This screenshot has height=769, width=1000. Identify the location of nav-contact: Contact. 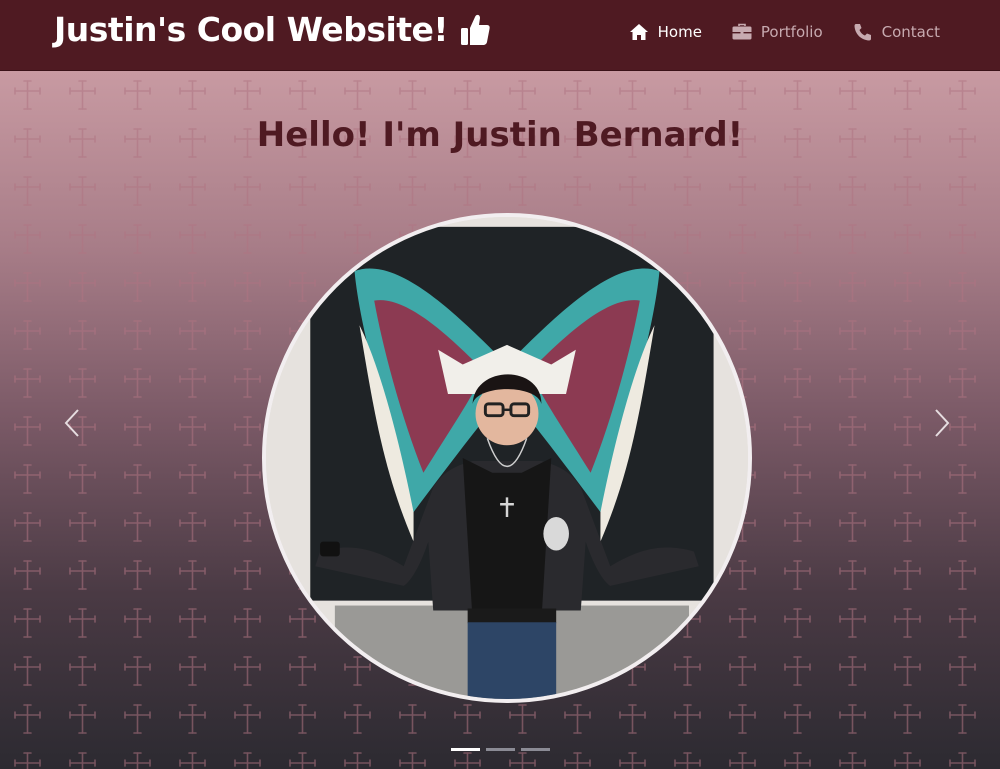
(896, 32).